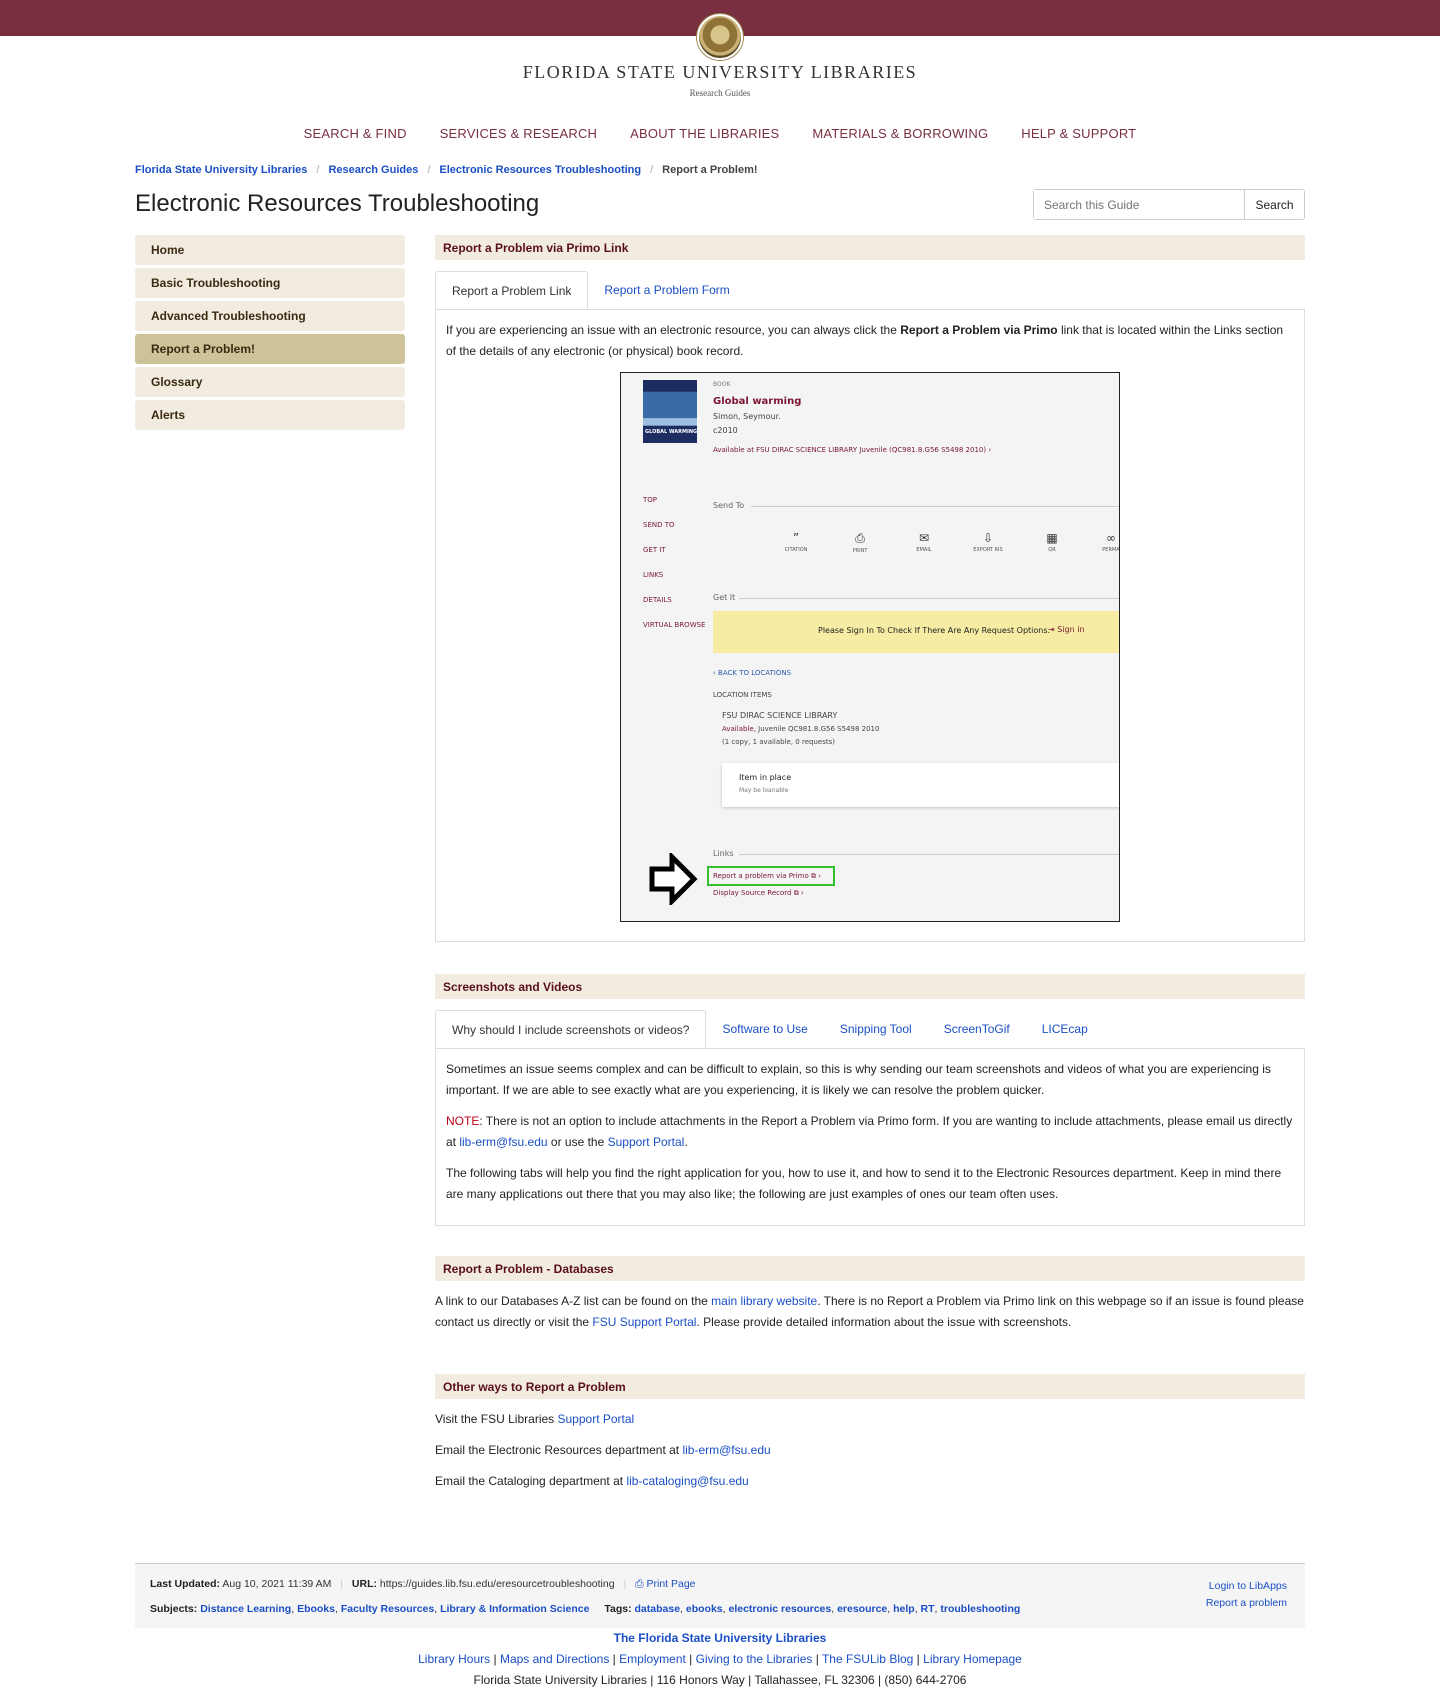 The image size is (1440, 1702). What do you see at coordinates (710, 170) in the screenshot?
I see `breadcrumb-current: Report a Problem!` at bounding box center [710, 170].